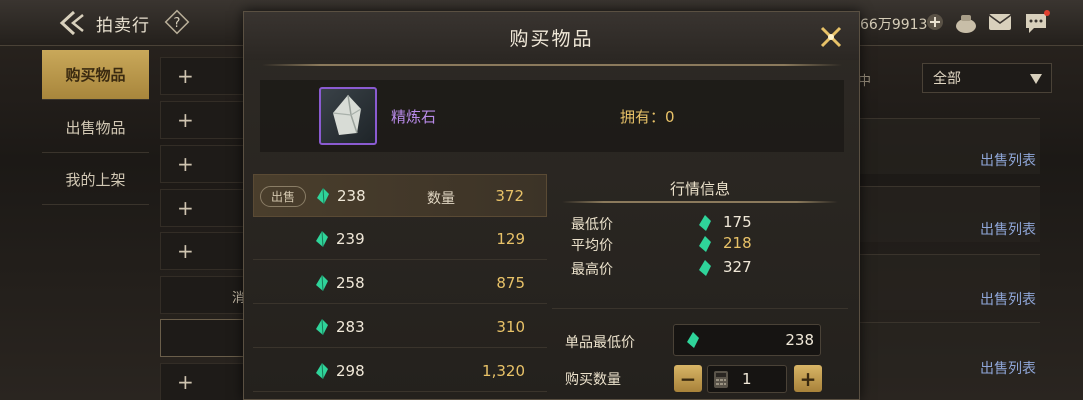  I want to click on avg-price-label: 平均价, so click(592, 246).